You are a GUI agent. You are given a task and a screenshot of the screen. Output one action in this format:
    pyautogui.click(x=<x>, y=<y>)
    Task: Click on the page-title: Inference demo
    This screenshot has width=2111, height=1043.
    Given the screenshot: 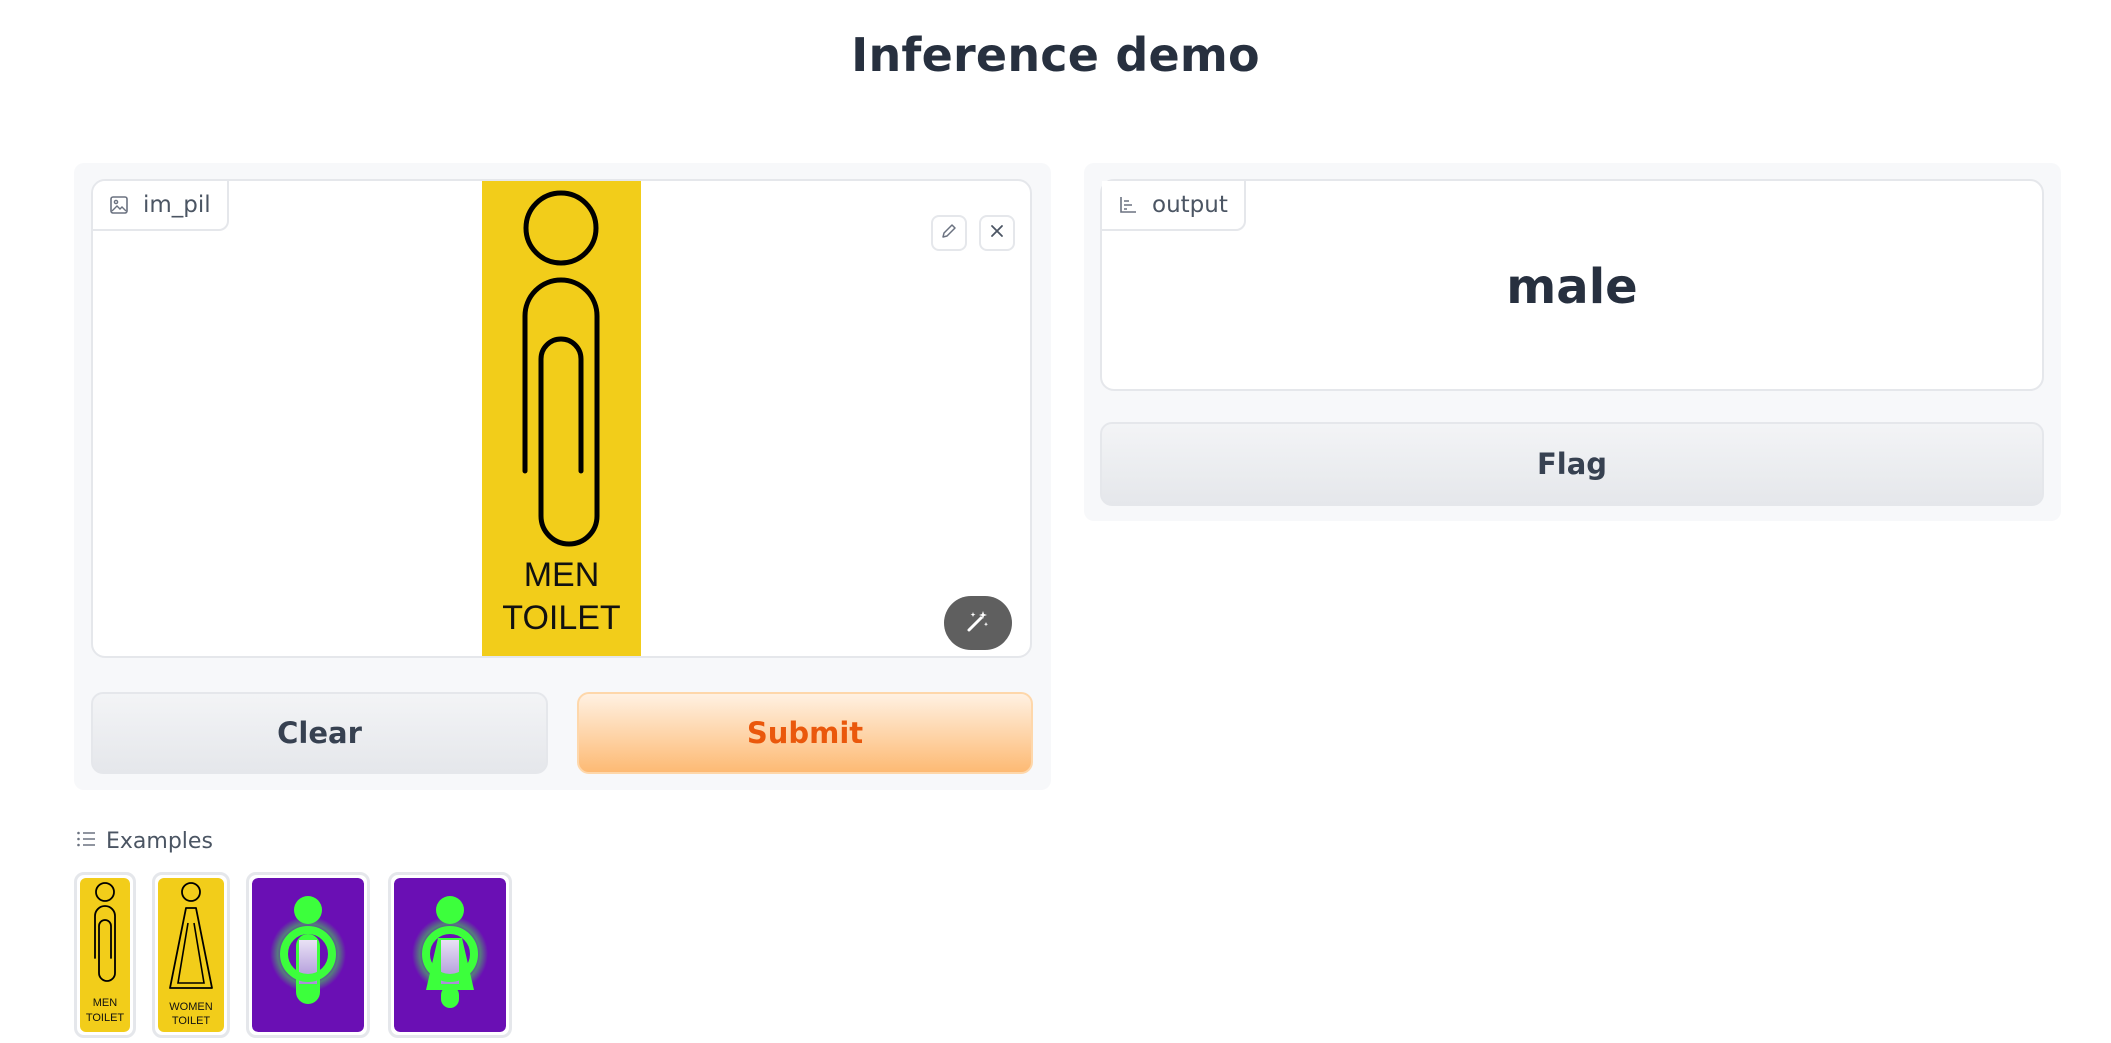 What is the action you would take?
    pyautogui.click(x=1055, y=55)
    